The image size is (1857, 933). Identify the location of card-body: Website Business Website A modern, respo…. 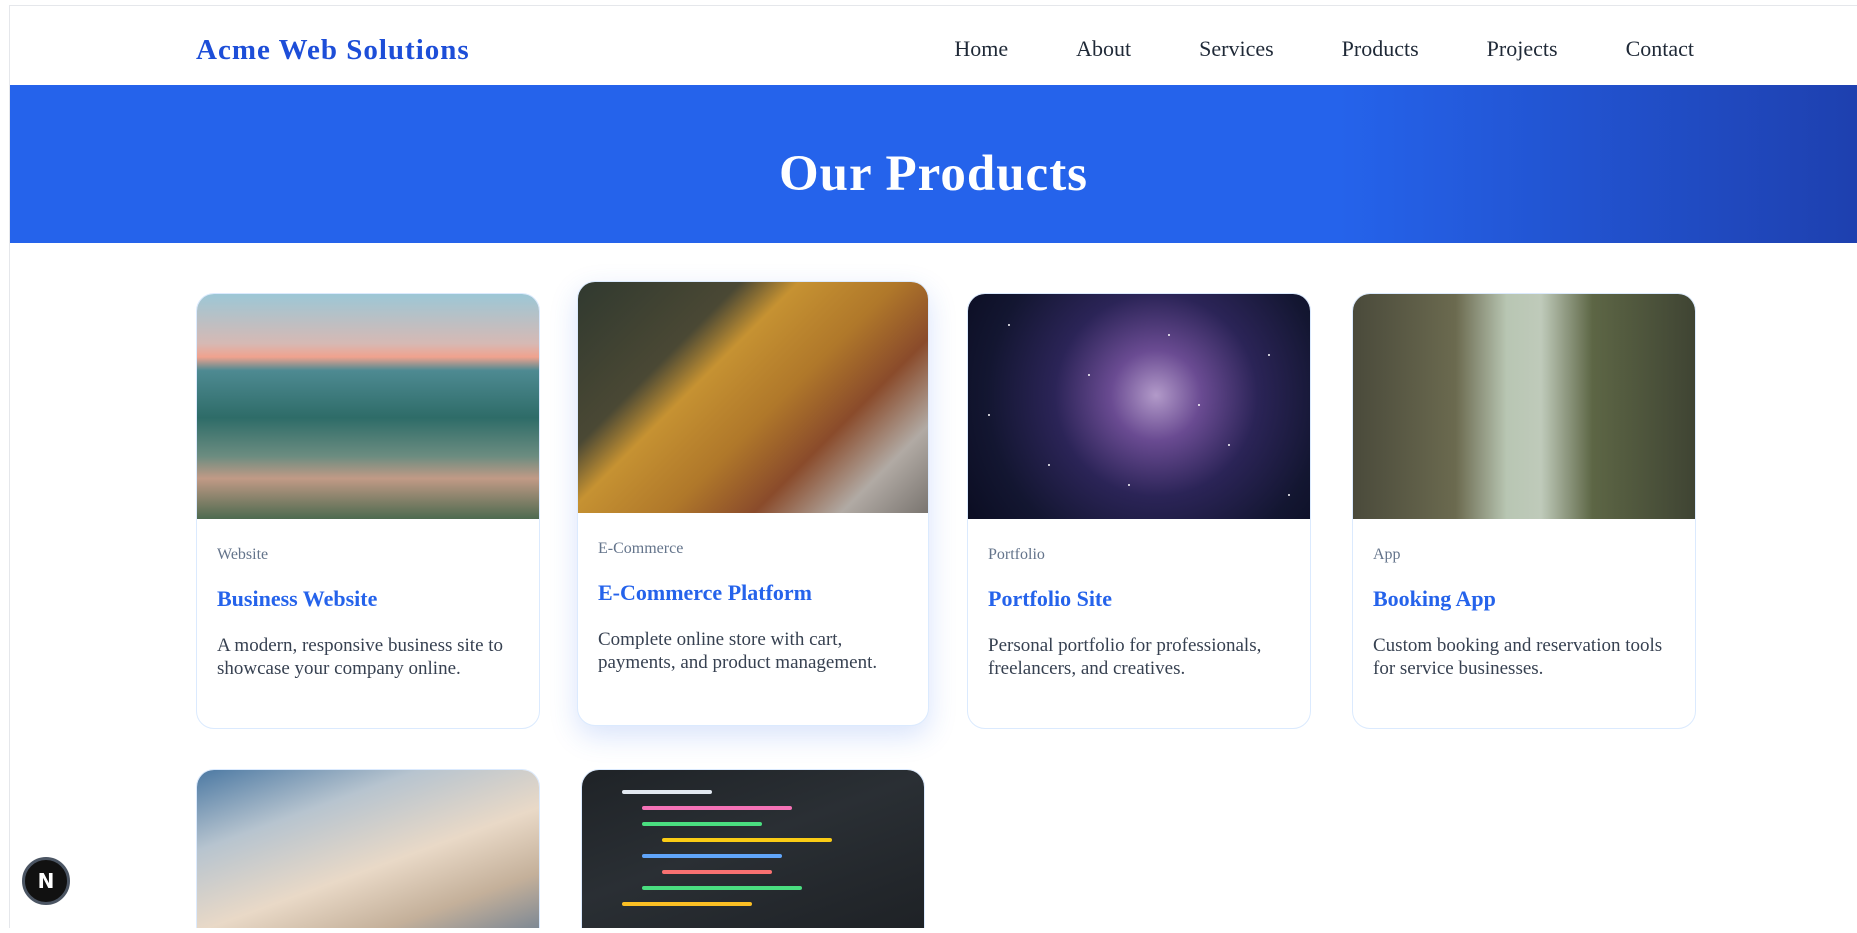
(368, 610).